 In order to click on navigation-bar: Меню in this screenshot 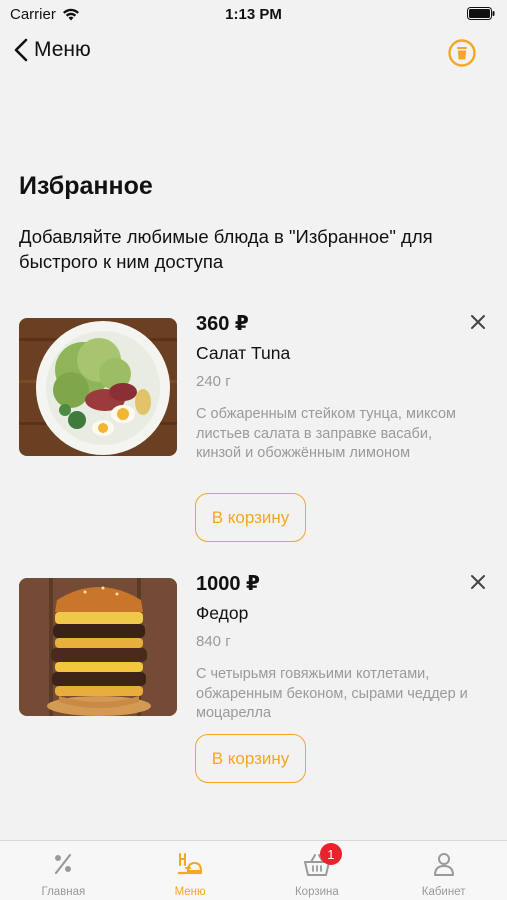, I will do `click(253, 54)`.